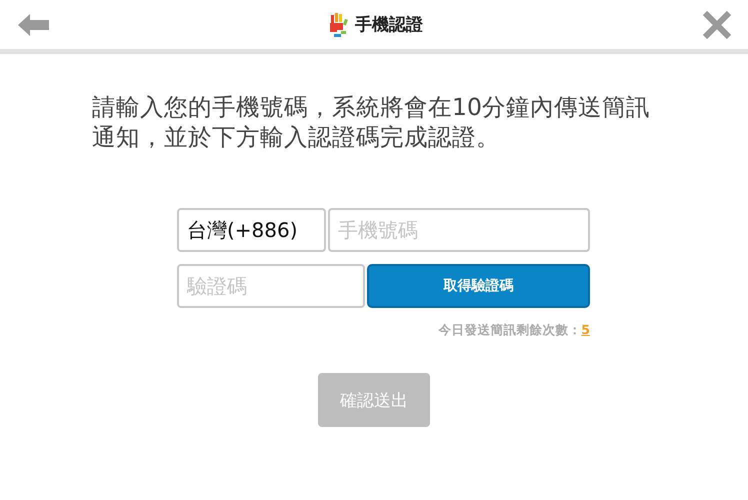 The image size is (748, 500). Describe the element at coordinates (478, 286) in the screenshot. I see `get-code-button: 取得驗證碼` at that location.